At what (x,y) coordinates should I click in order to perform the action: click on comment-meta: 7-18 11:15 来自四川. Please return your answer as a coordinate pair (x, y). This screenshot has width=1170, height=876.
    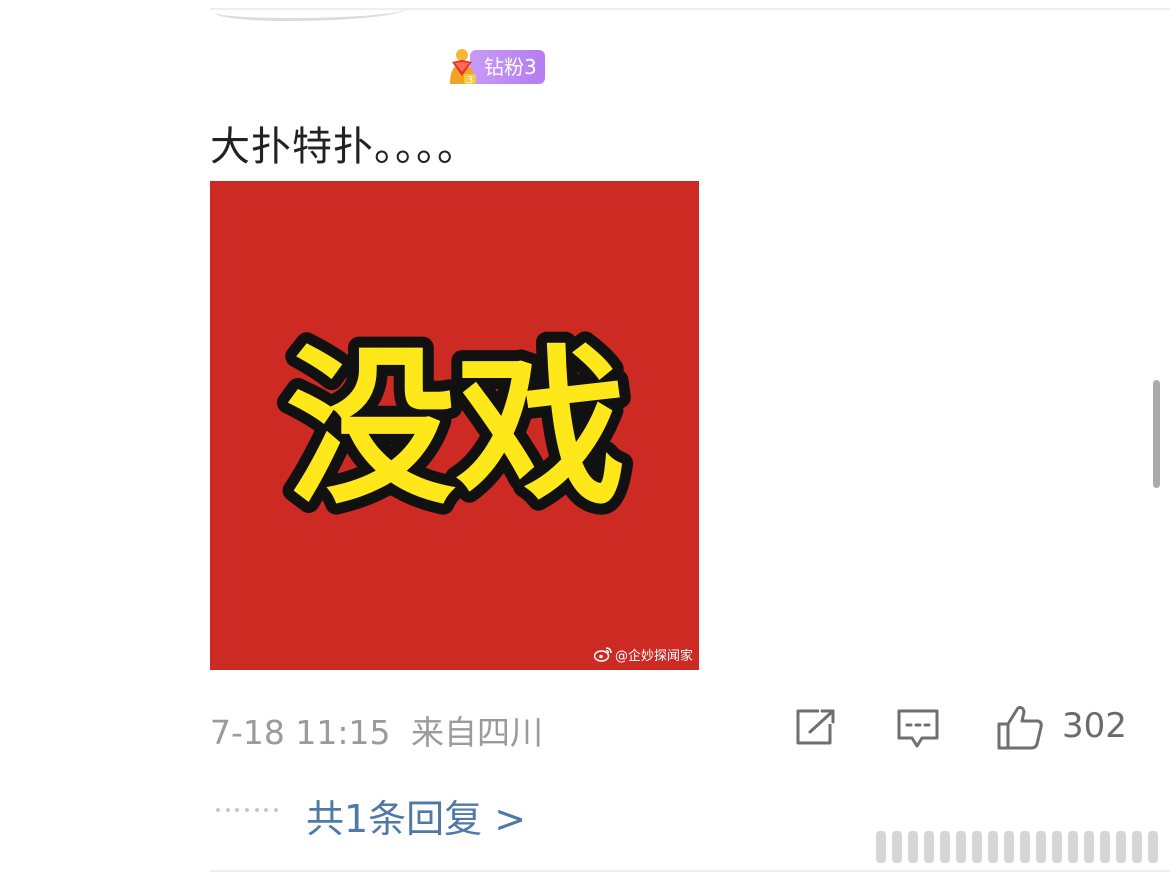
    Looking at the image, I should click on (376, 730).